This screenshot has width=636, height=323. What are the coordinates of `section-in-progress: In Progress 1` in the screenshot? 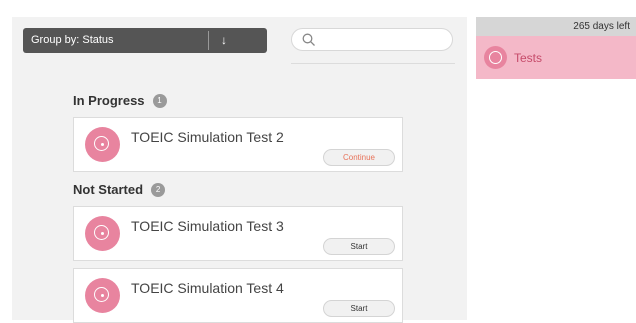 It's located at (120, 100).